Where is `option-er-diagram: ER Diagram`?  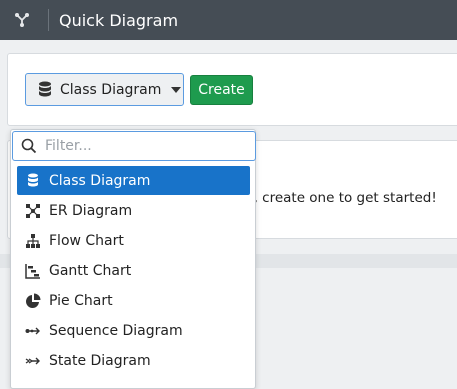 option-er-diagram: ER Diagram is located at coordinates (133, 210).